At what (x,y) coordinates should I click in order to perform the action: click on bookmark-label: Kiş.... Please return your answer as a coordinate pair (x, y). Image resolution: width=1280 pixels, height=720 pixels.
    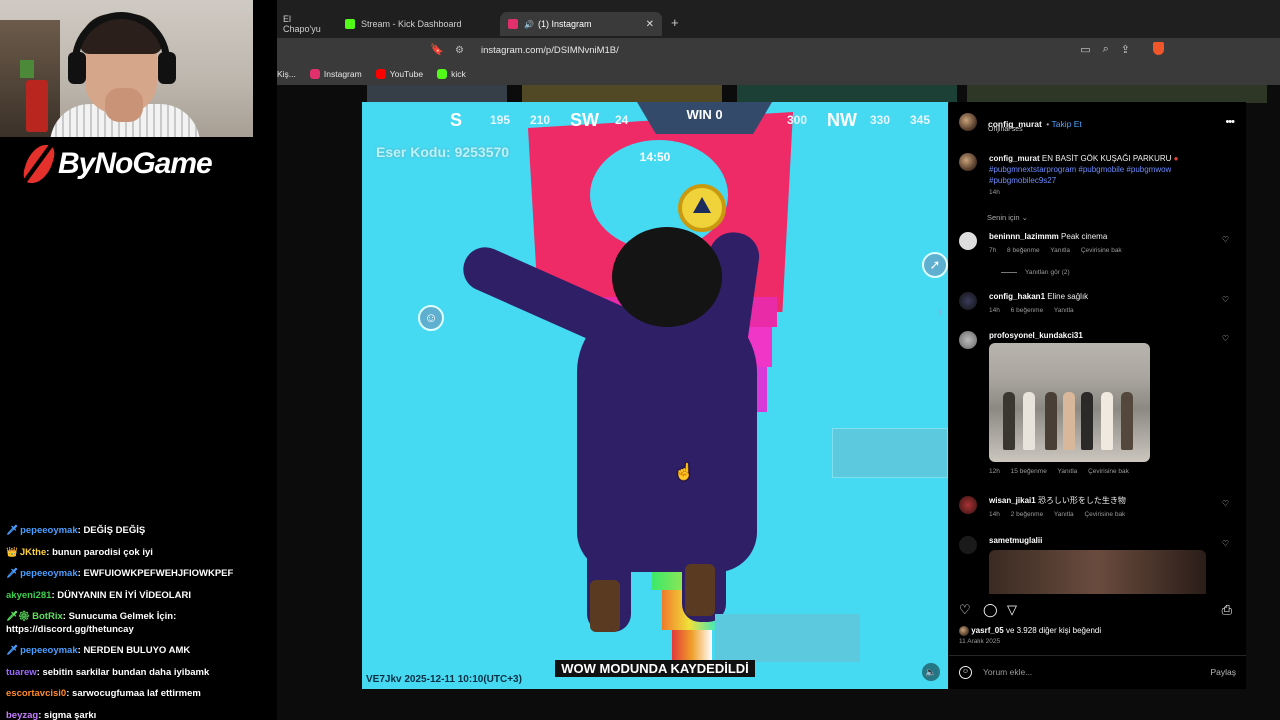
    Looking at the image, I should click on (286, 74).